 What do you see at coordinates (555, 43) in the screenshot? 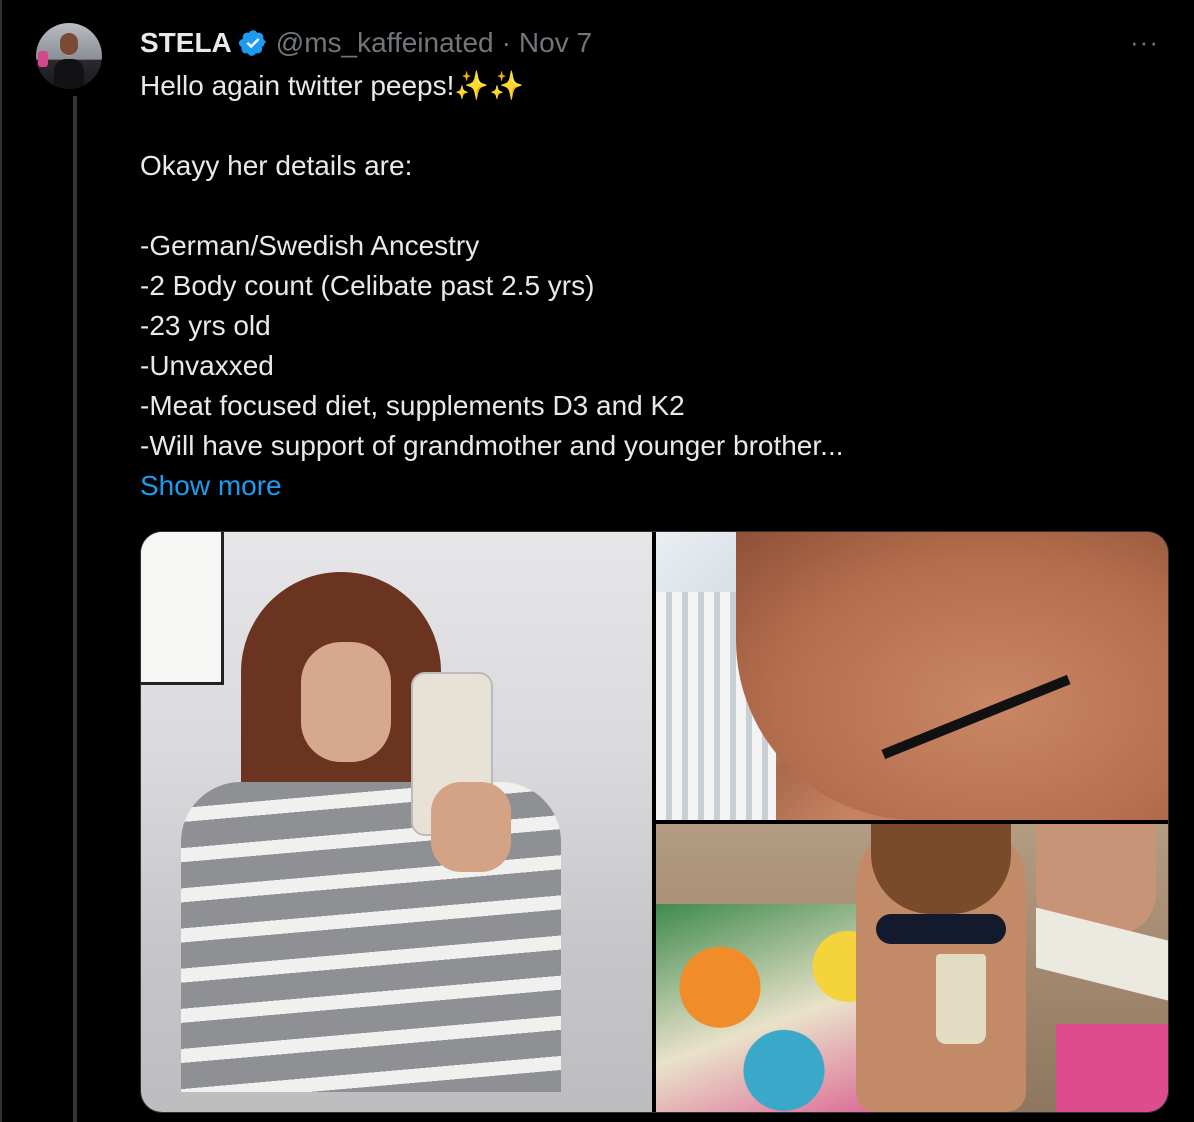
I see `tweet-date: Nov 7` at bounding box center [555, 43].